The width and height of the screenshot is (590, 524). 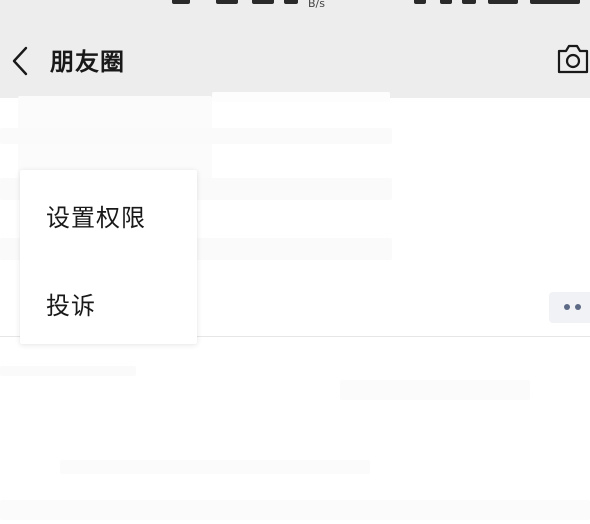 What do you see at coordinates (87, 62) in the screenshot?
I see `page-title: 朋友圈` at bounding box center [87, 62].